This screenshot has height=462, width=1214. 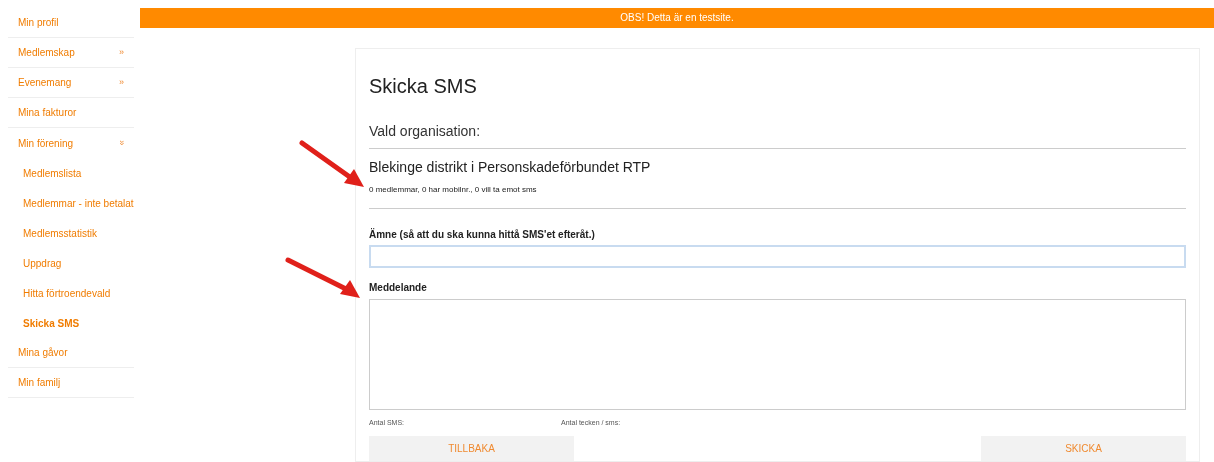 What do you see at coordinates (471, 448) in the screenshot?
I see `back-button: TILLBAKA` at bounding box center [471, 448].